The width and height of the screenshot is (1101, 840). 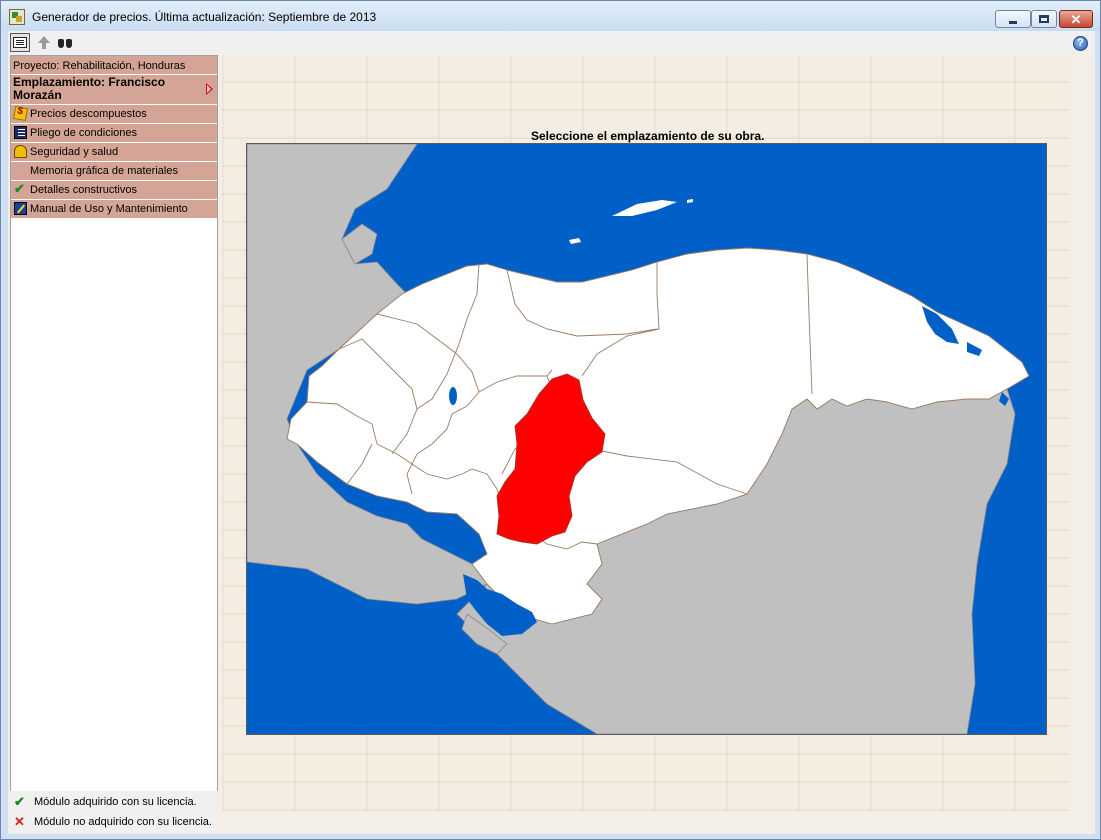 I want to click on location-row: Emplazamiento: Francisco Morazán, so click(x=114, y=90).